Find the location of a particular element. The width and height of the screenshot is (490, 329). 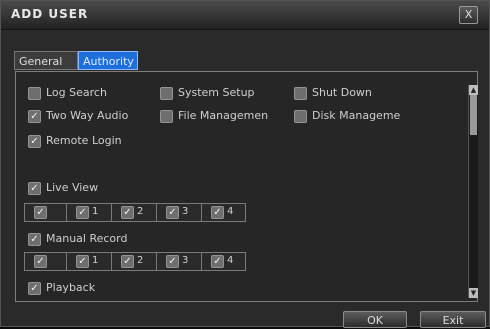

live-view-checkbox is located at coordinates (34, 188).